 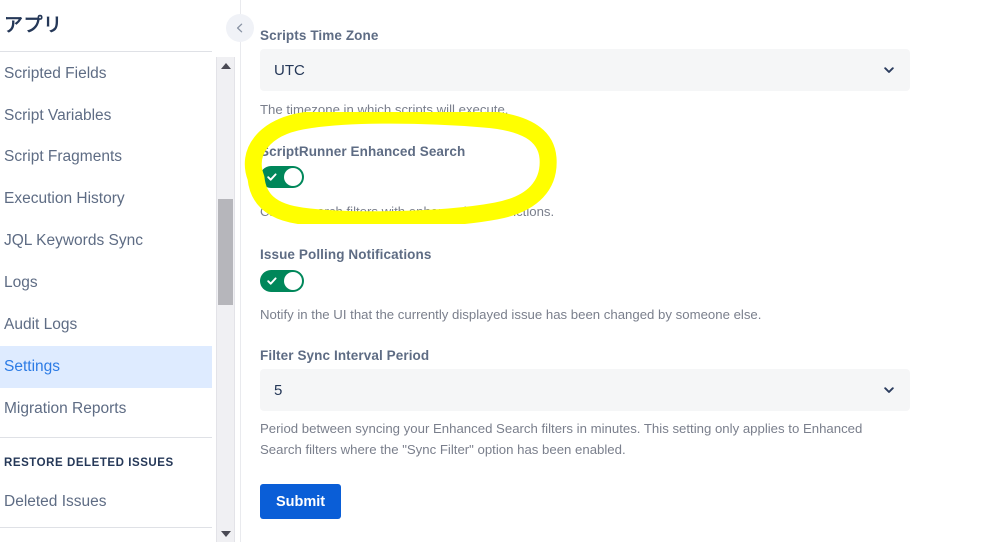 What do you see at coordinates (585, 70) in the screenshot?
I see `scripts-timezone-select: UTC` at bounding box center [585, 70].